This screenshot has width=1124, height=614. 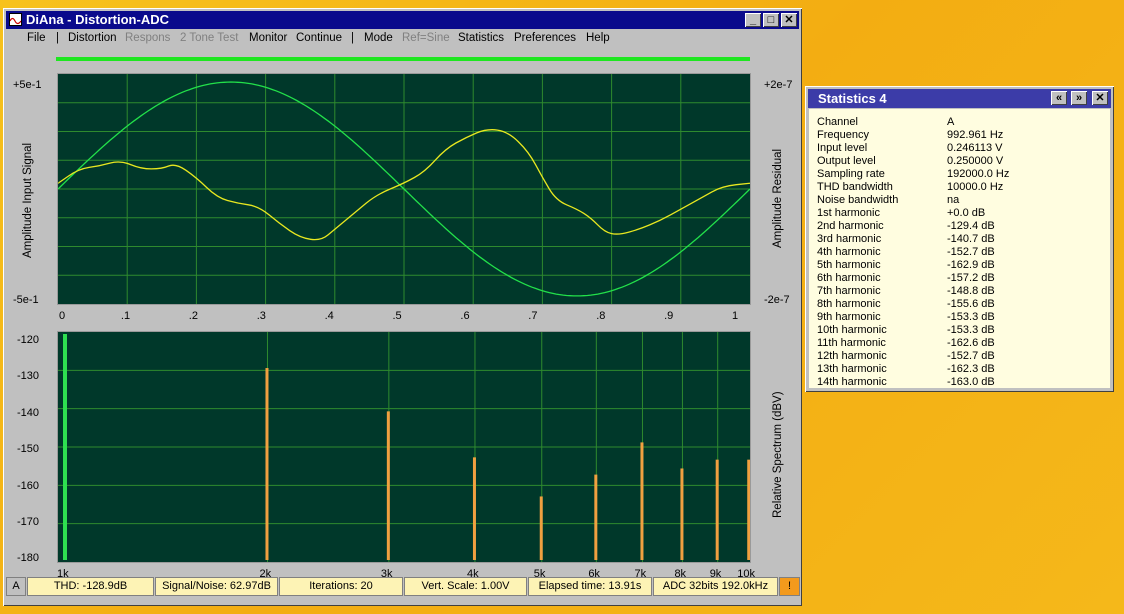 What do you see at coordinates (849, 291) in the screenshot?
I see `stat-label: 7th harmonic` at bounding box center [849, 291].